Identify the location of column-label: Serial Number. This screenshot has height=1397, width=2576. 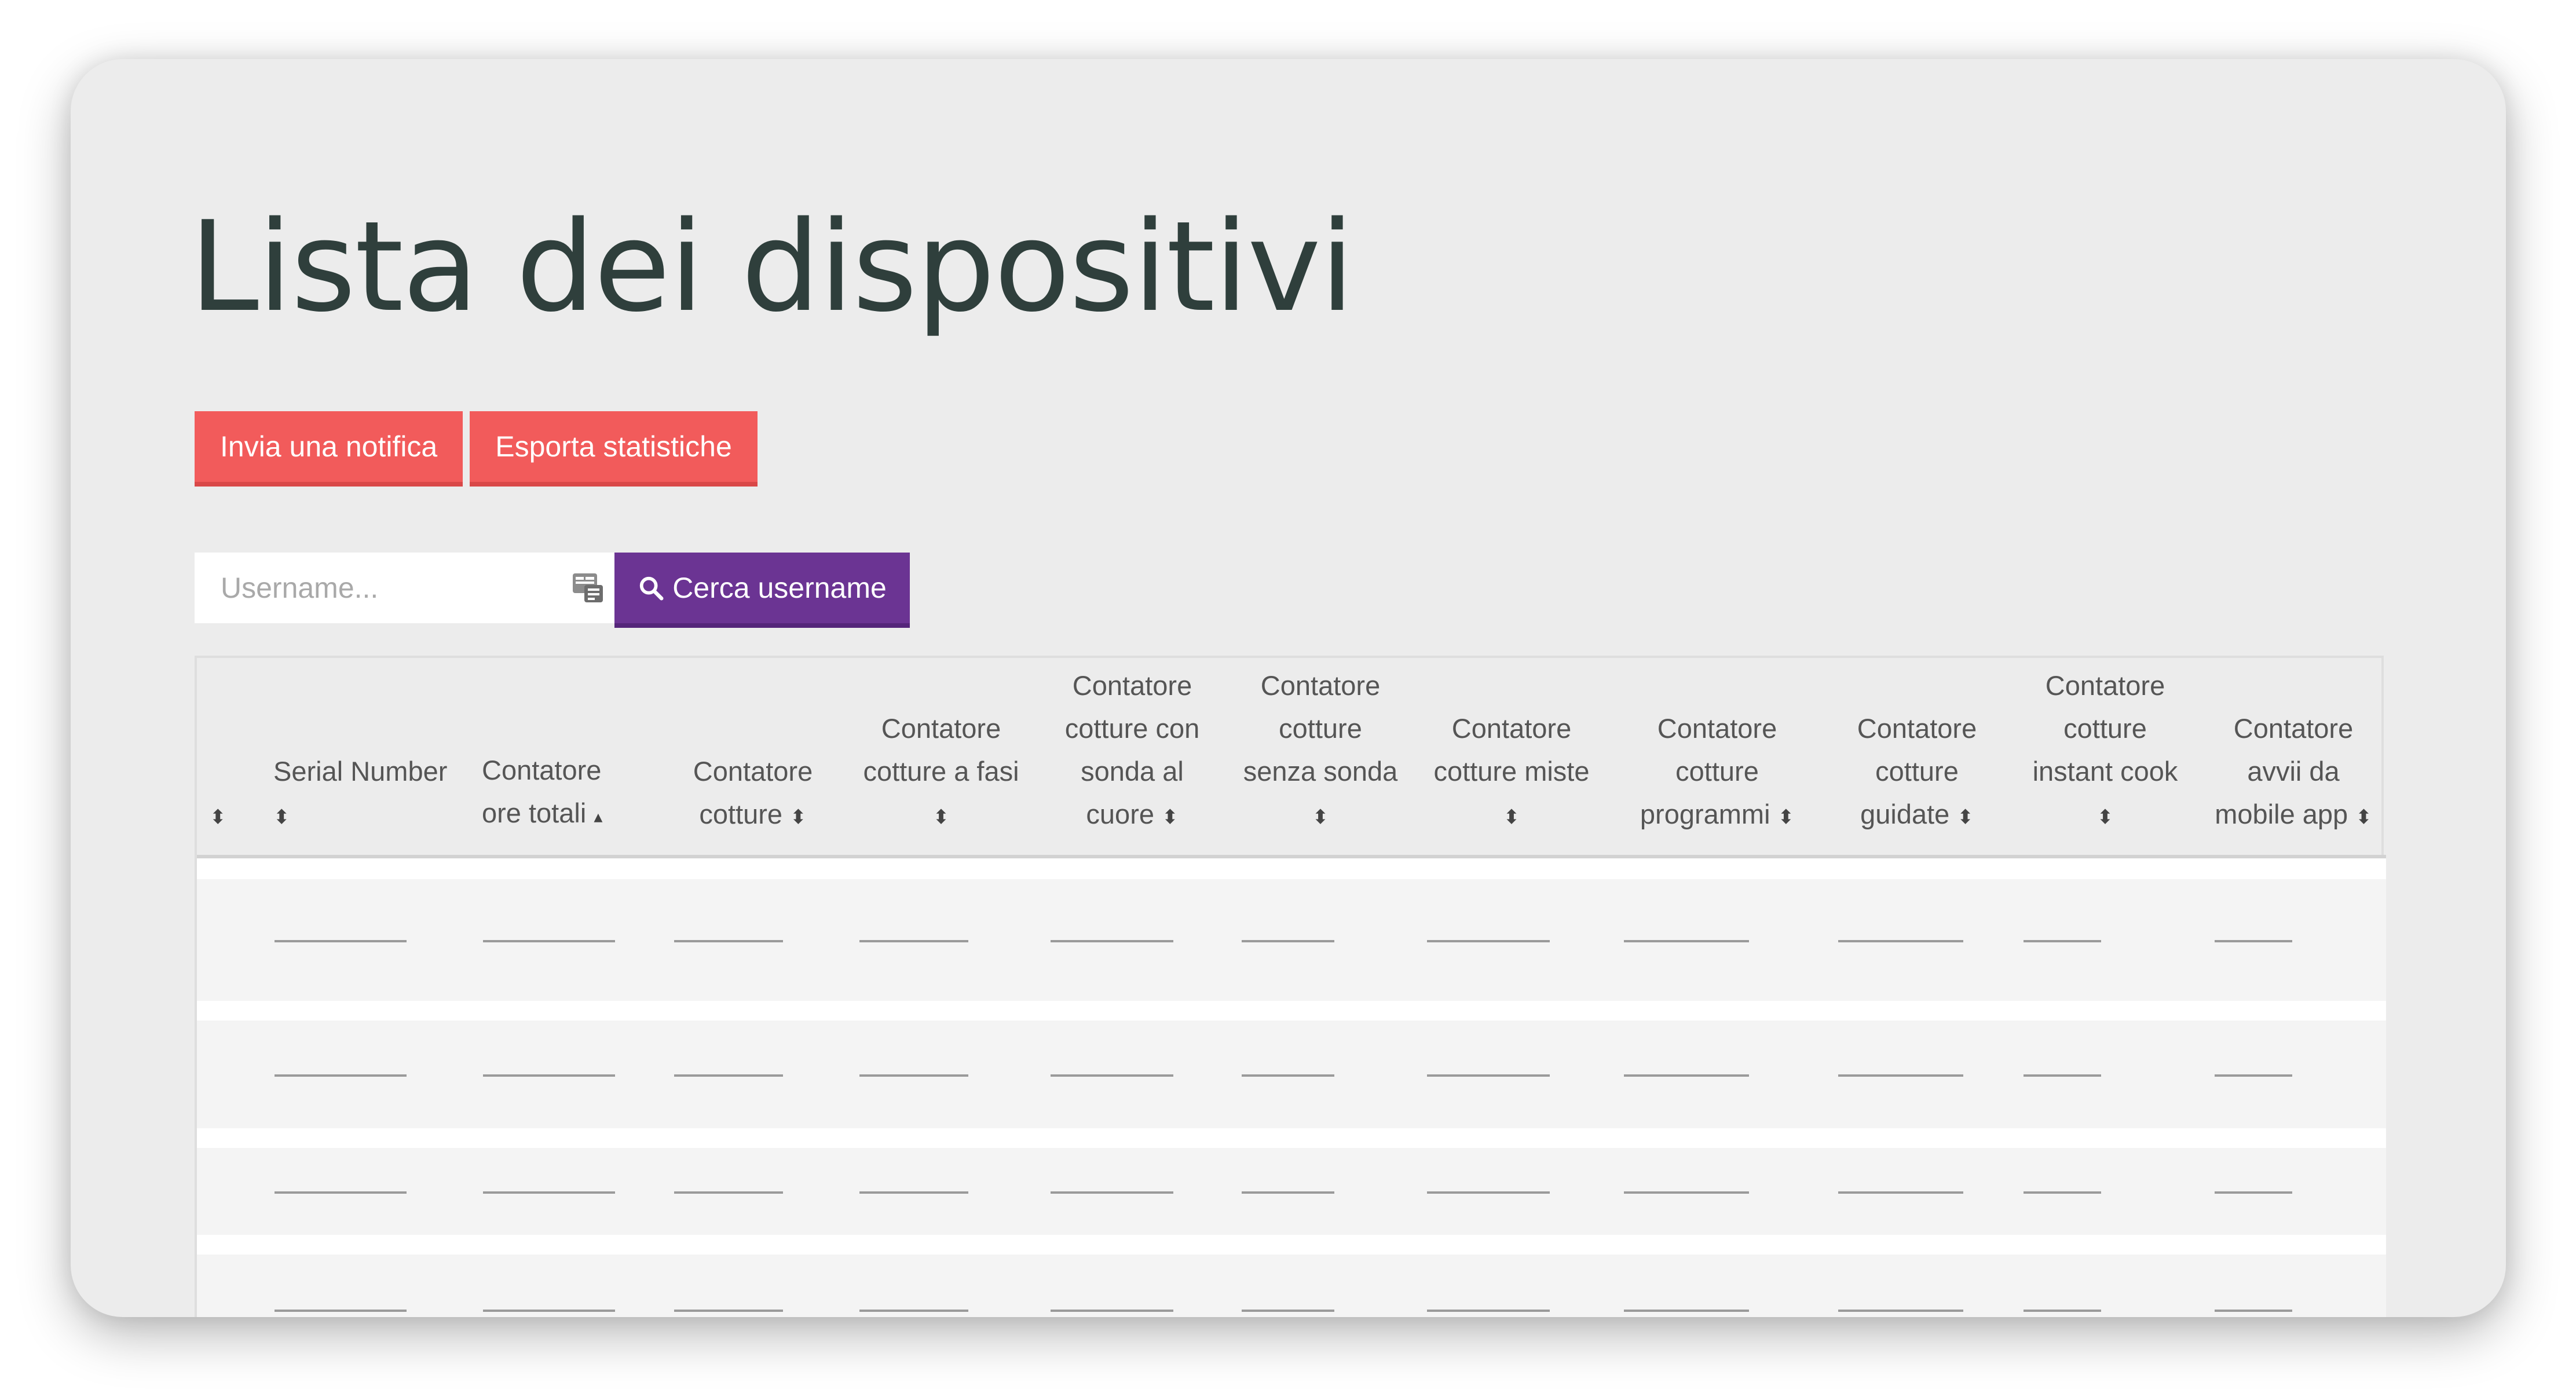
(360, 772).